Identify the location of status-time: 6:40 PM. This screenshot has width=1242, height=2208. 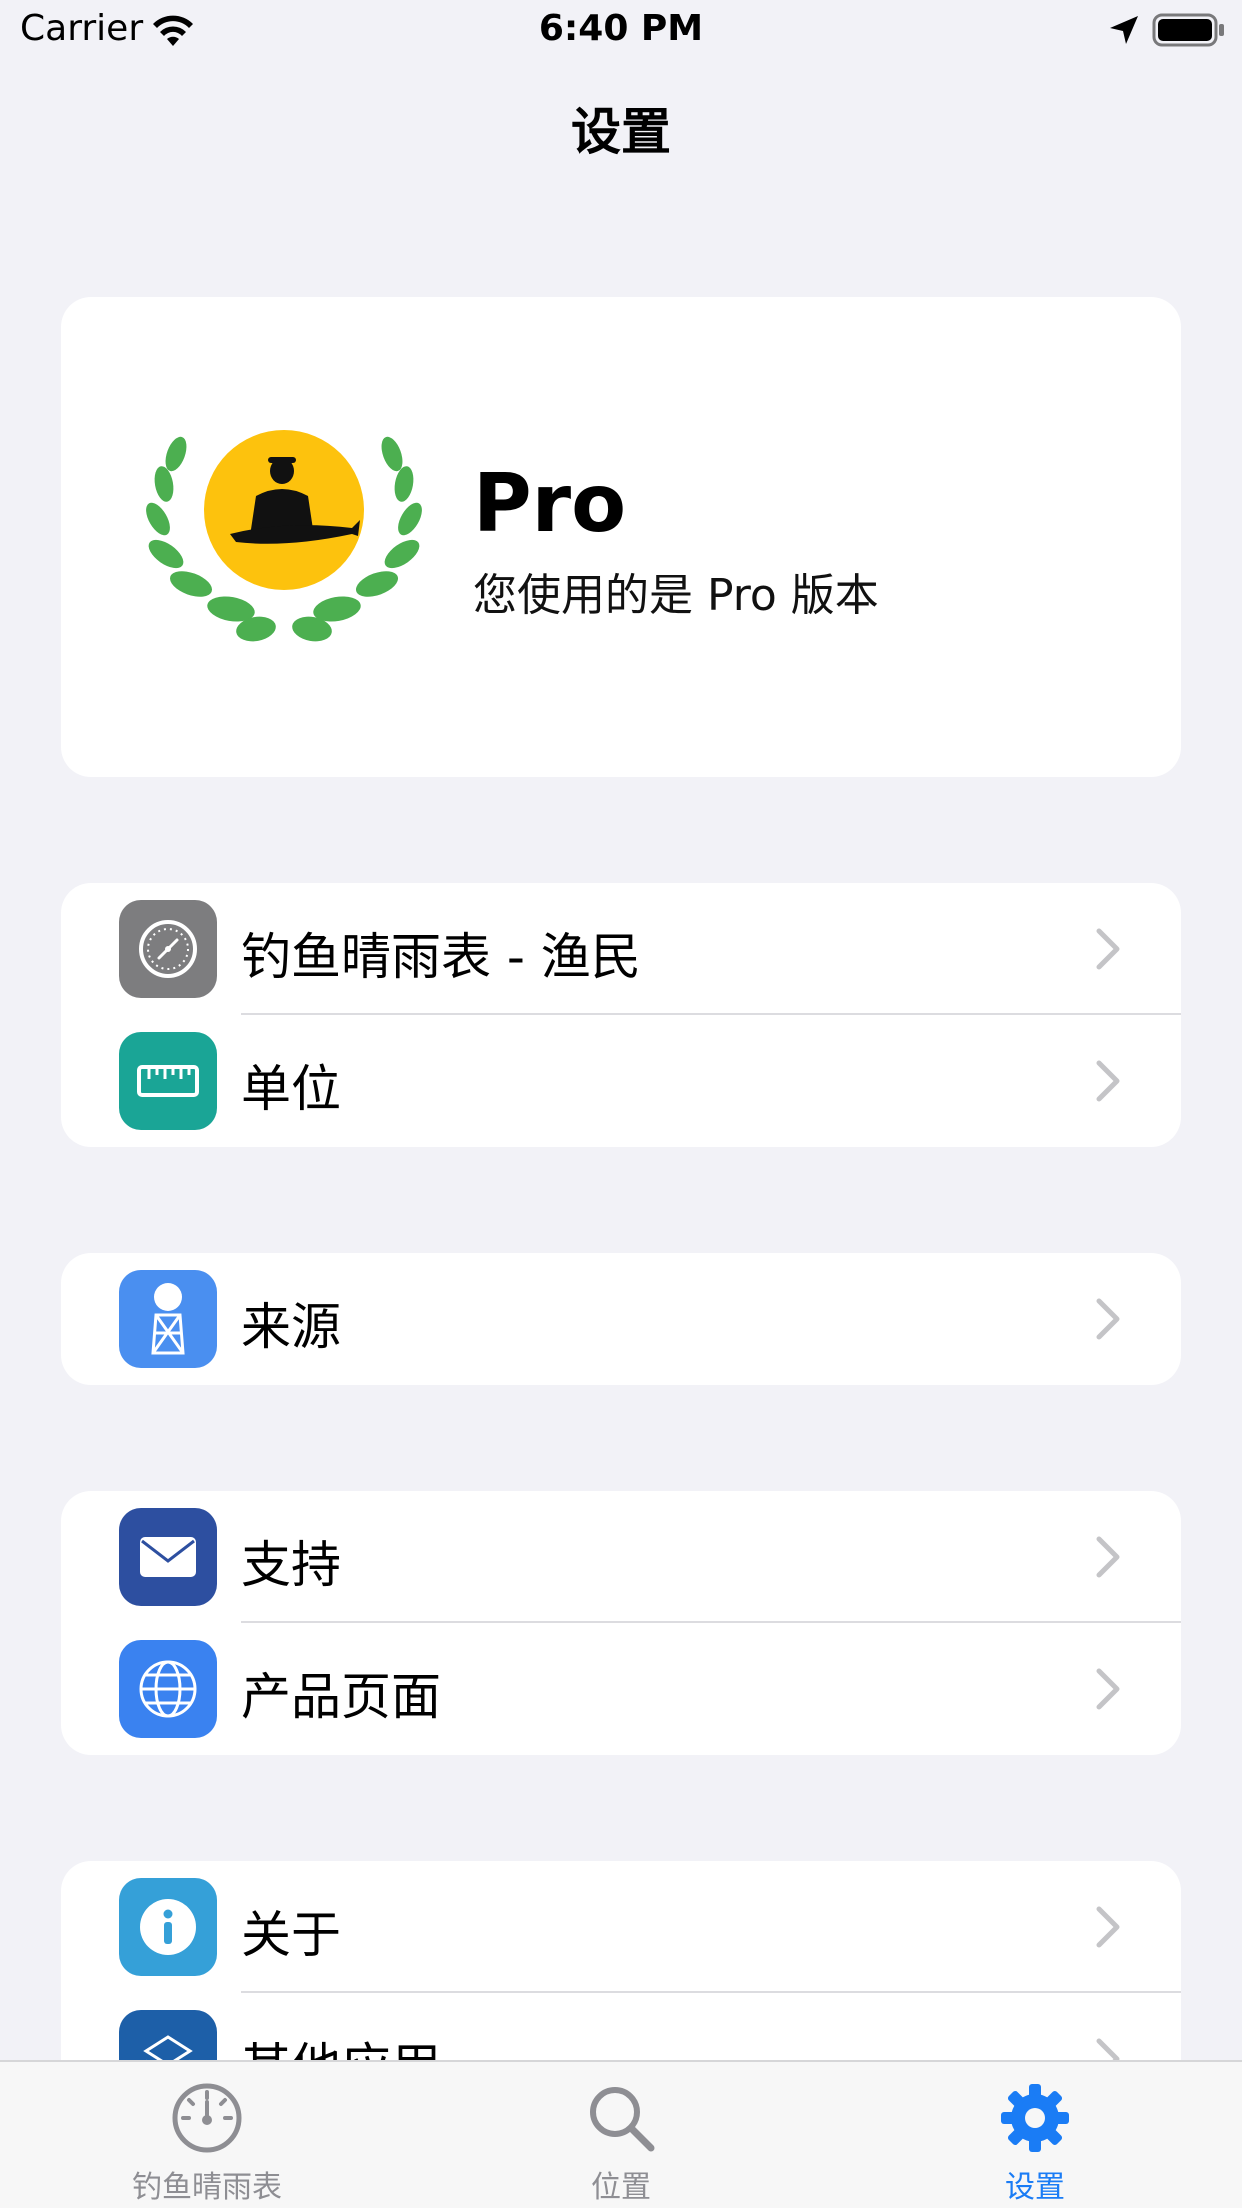
(621, 28).